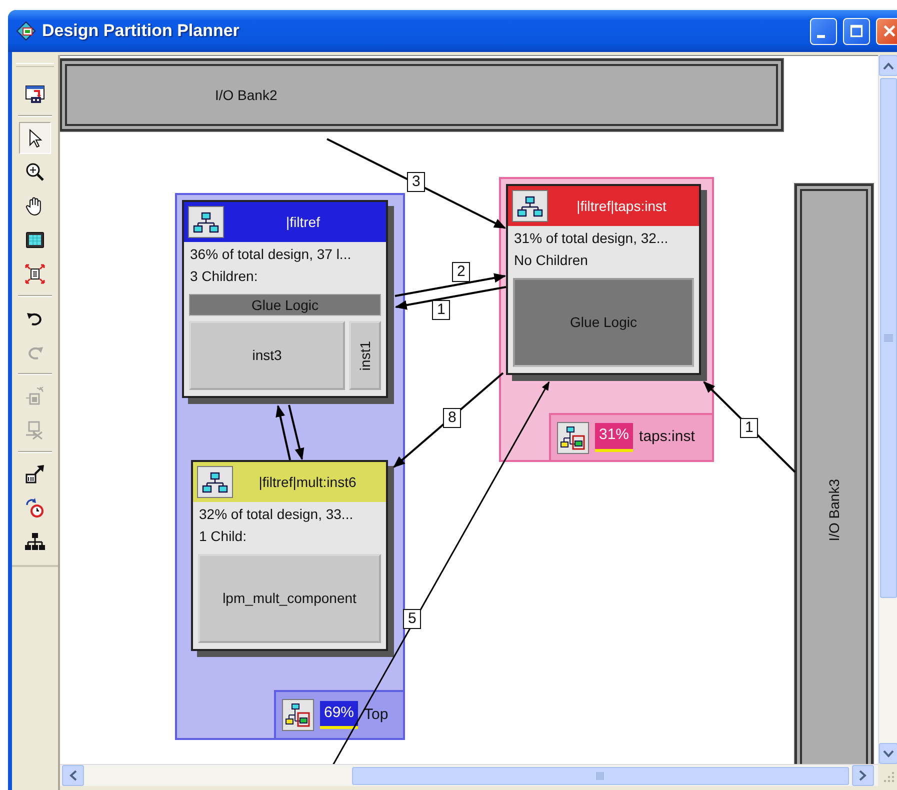 This screenshot has height=790, width=897. Describe the element at coordinates (35, 508) in the screenshot. I see `timer-icon` at that location.